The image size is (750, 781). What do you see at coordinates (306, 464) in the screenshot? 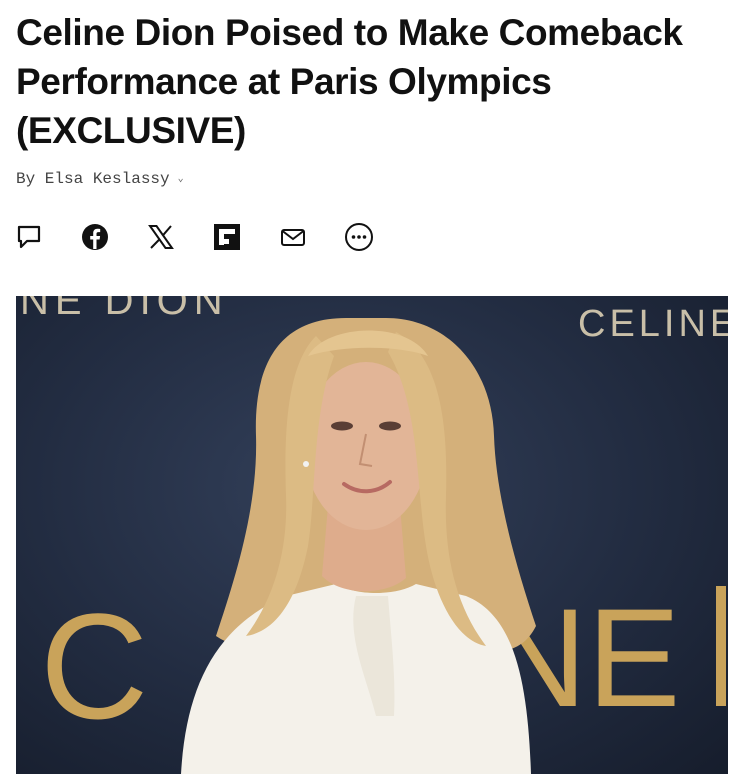
I see `earring` at bounding box center [306, 464].